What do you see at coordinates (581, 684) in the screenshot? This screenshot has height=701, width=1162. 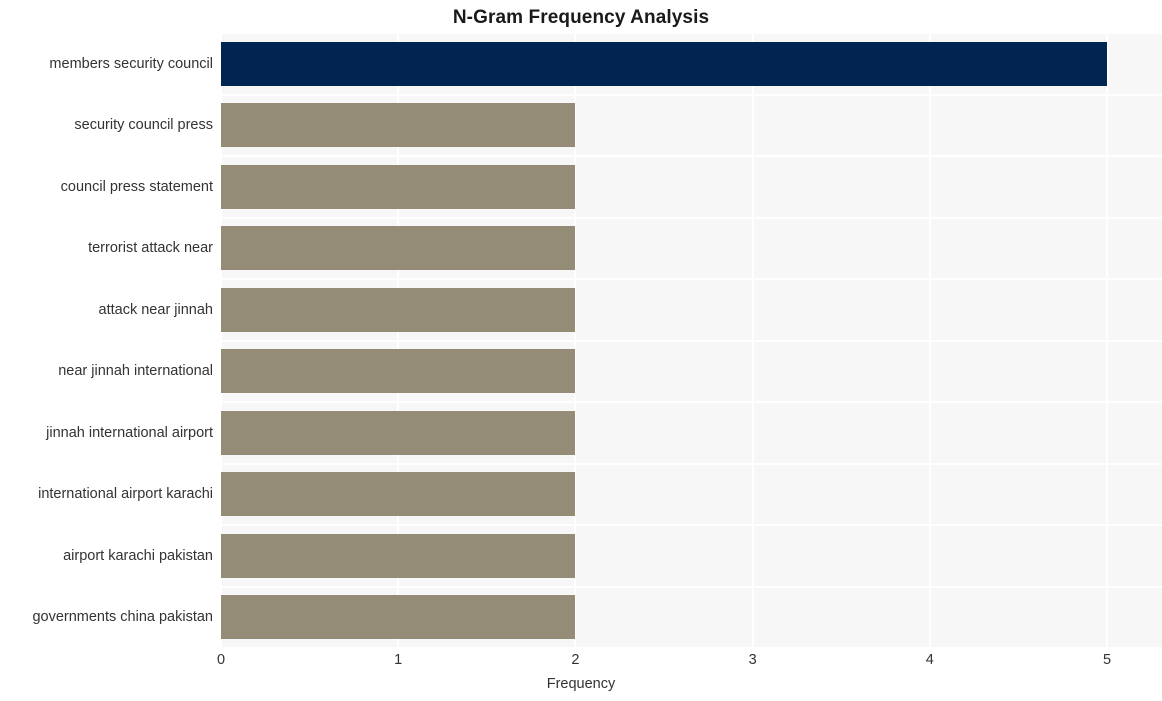 I see `x-axis-title: Frequency` at bounding box center [581, 684].